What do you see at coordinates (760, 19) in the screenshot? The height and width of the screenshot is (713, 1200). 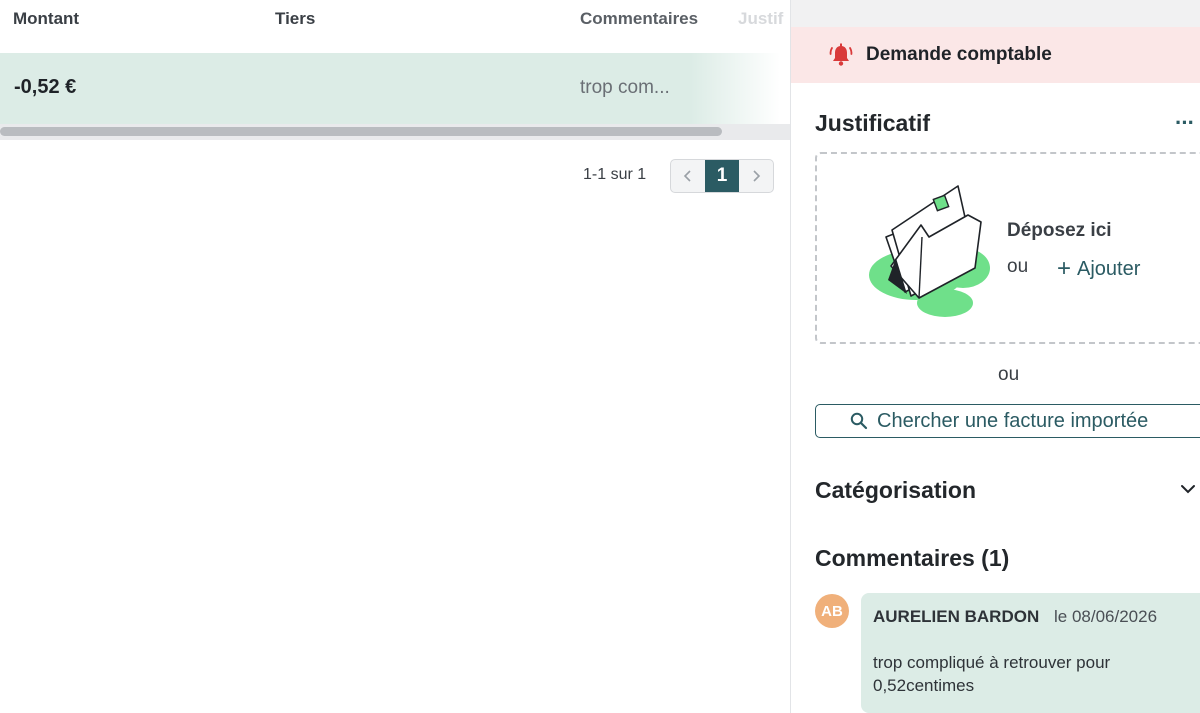 I see `column-header-justificatif: Justif` at bounding box center [760, 19].